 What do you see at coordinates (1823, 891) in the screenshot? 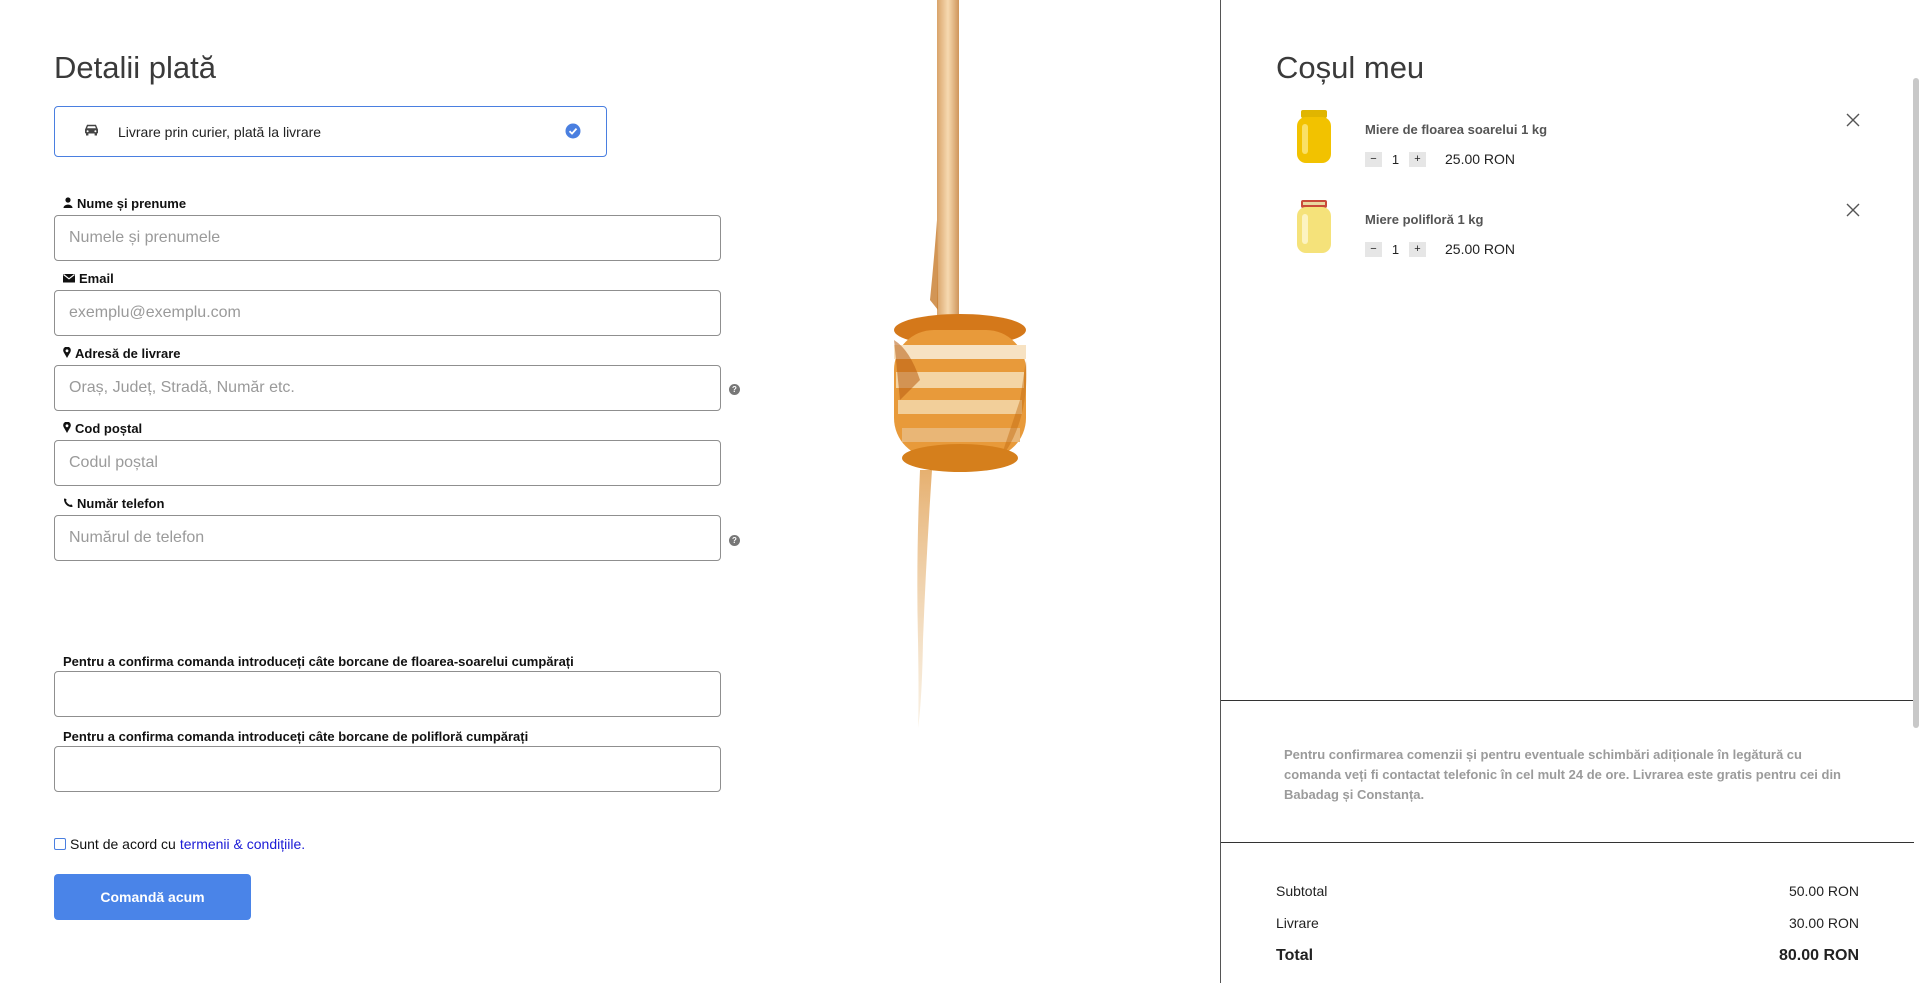
I see `subtotal-value: 50.00 RON` at bounding box center [1823, 891].